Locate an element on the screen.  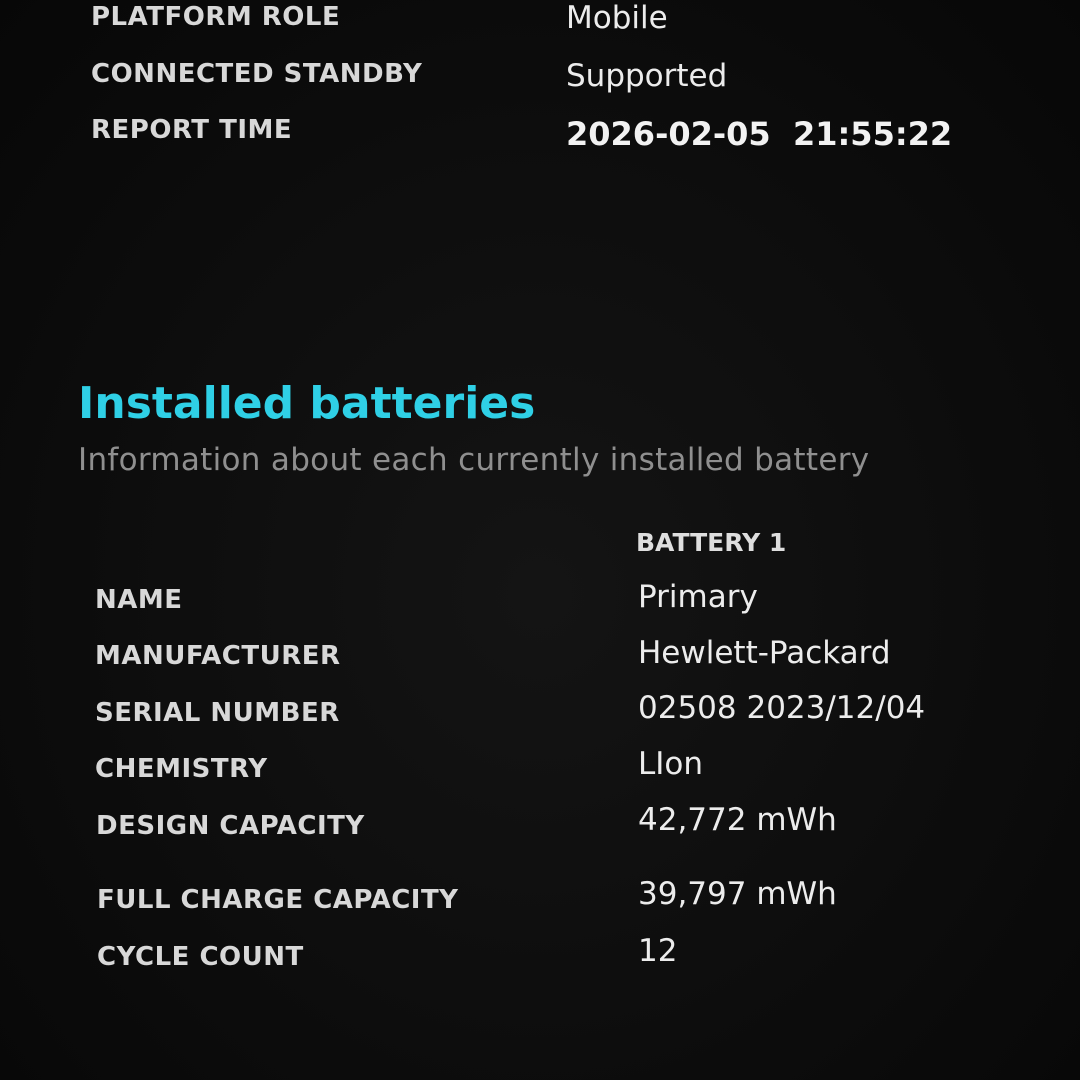
serial-number-label: SERIAL NUMBER is located at coordinates (217, 713).